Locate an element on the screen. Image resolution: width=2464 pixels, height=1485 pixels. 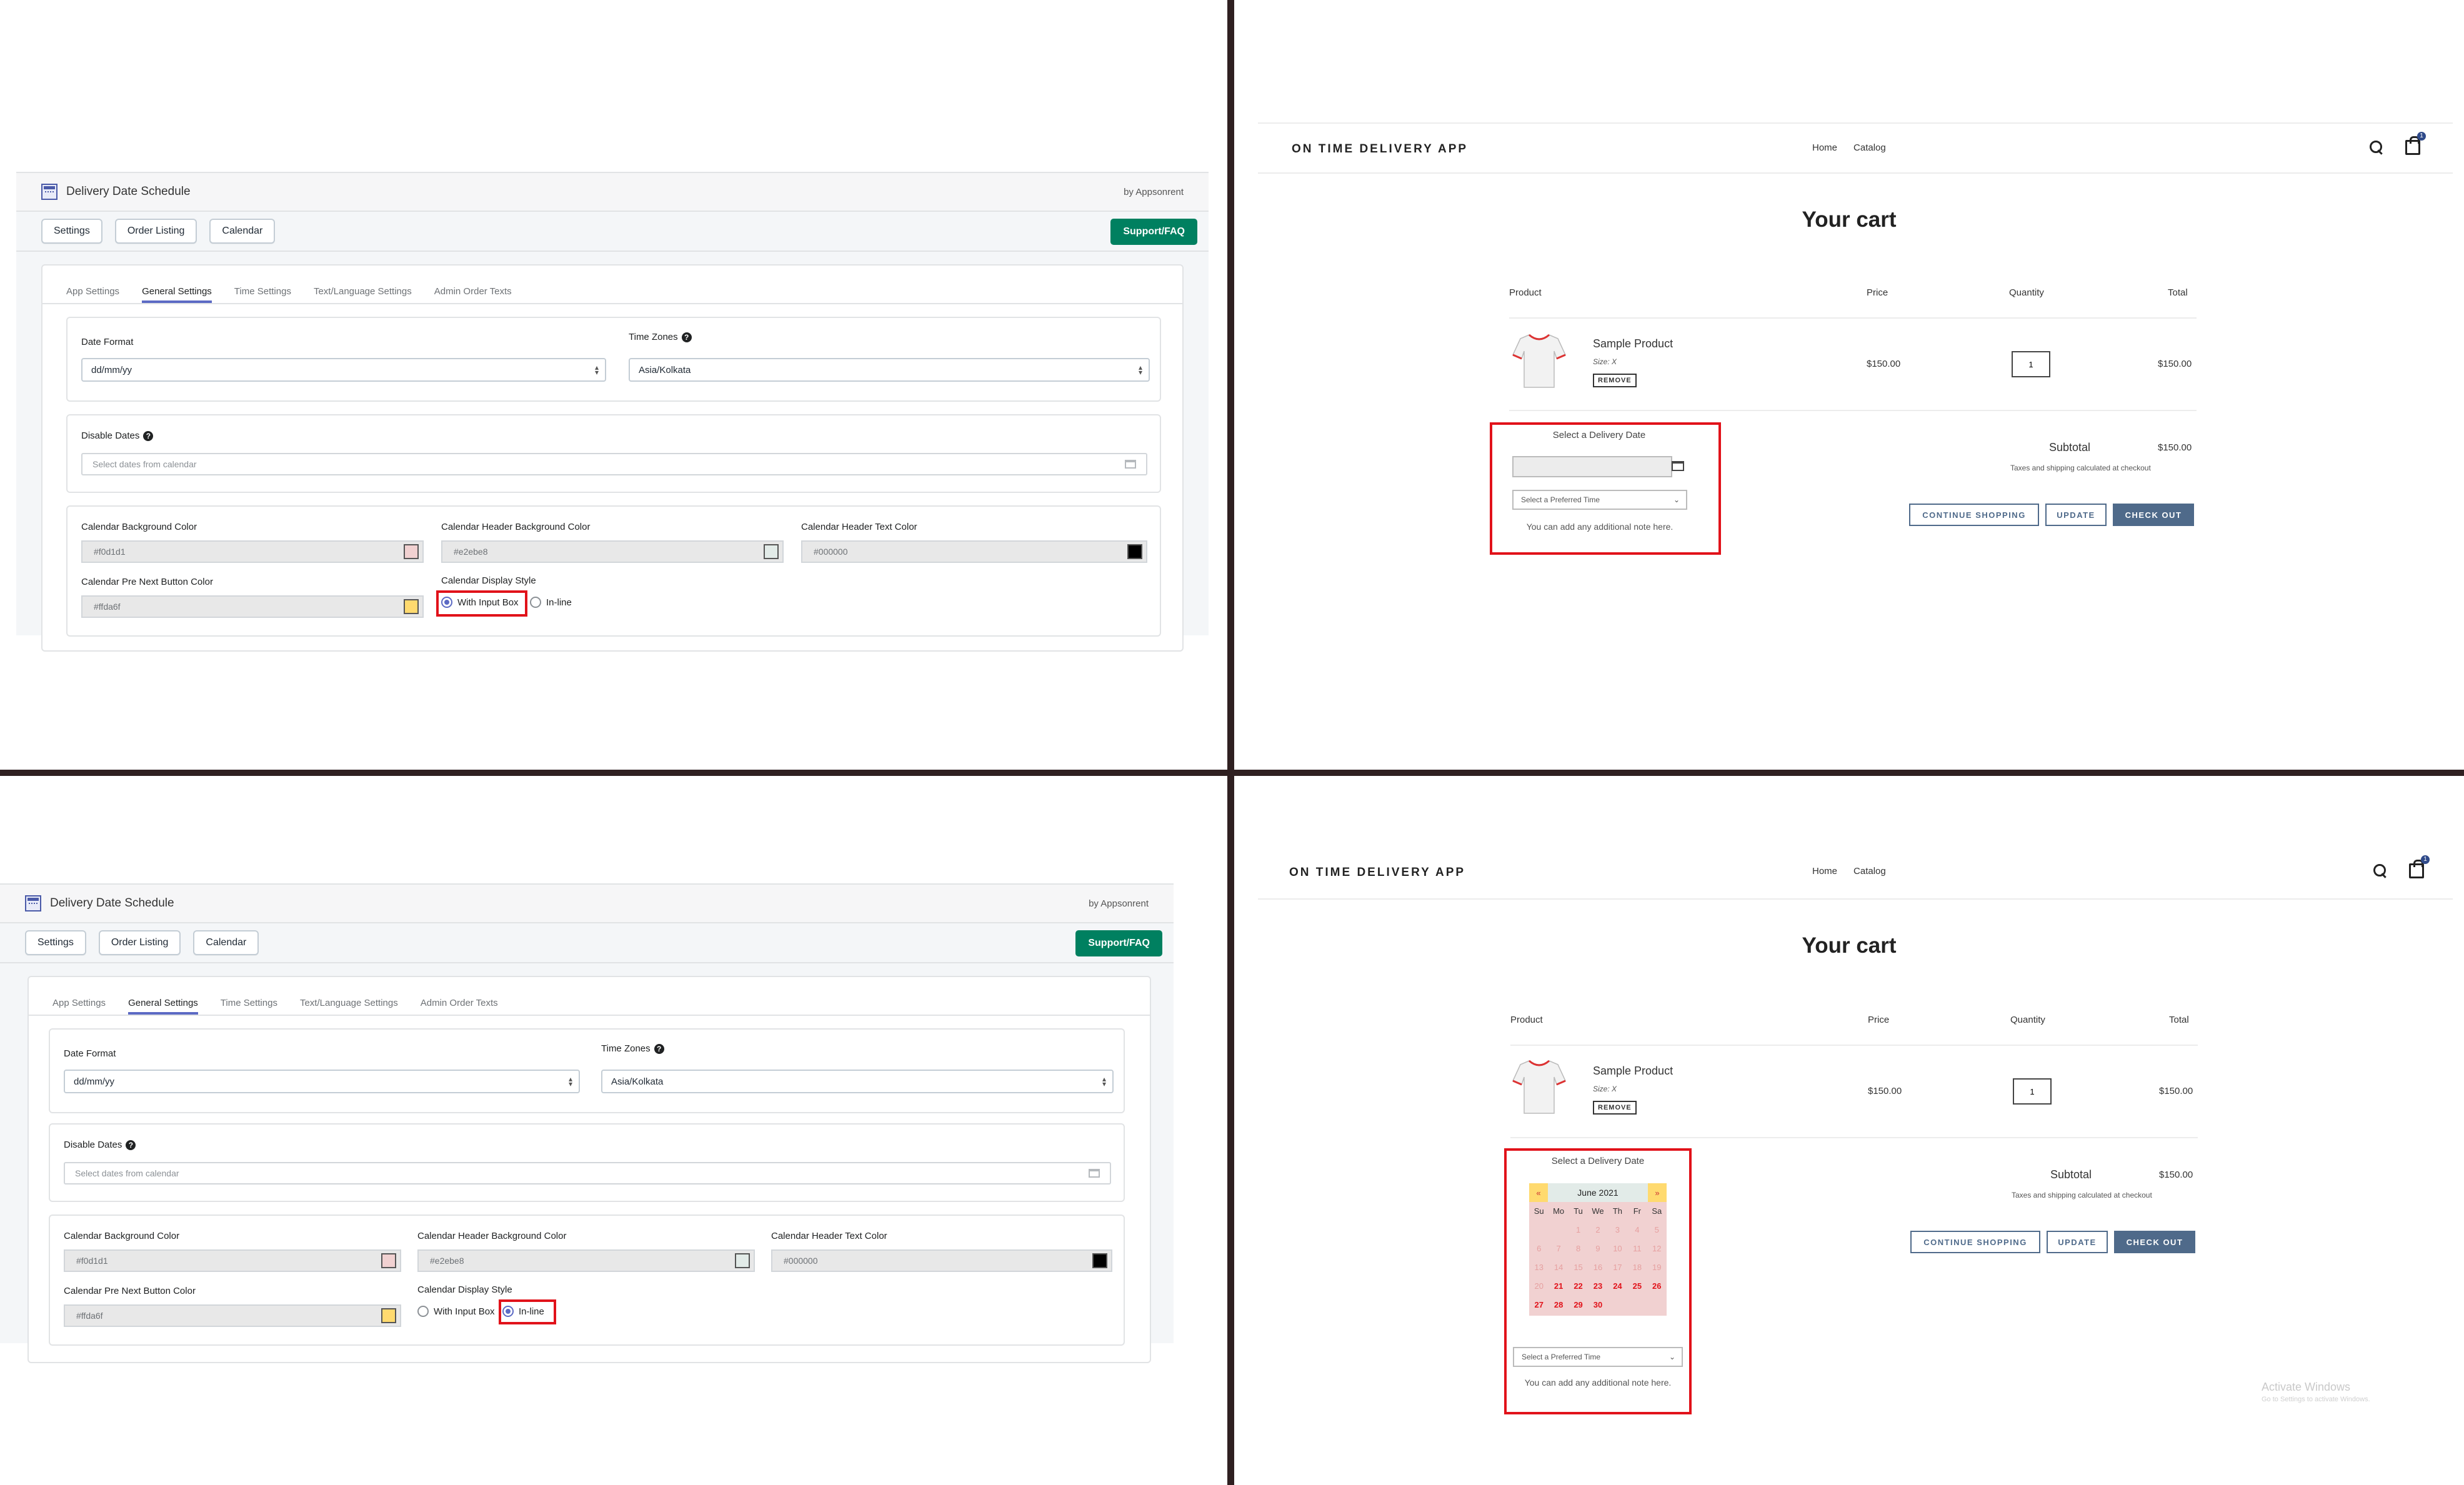
calendar-day-disabled: 17 is located at coordinates (1617, 1267).